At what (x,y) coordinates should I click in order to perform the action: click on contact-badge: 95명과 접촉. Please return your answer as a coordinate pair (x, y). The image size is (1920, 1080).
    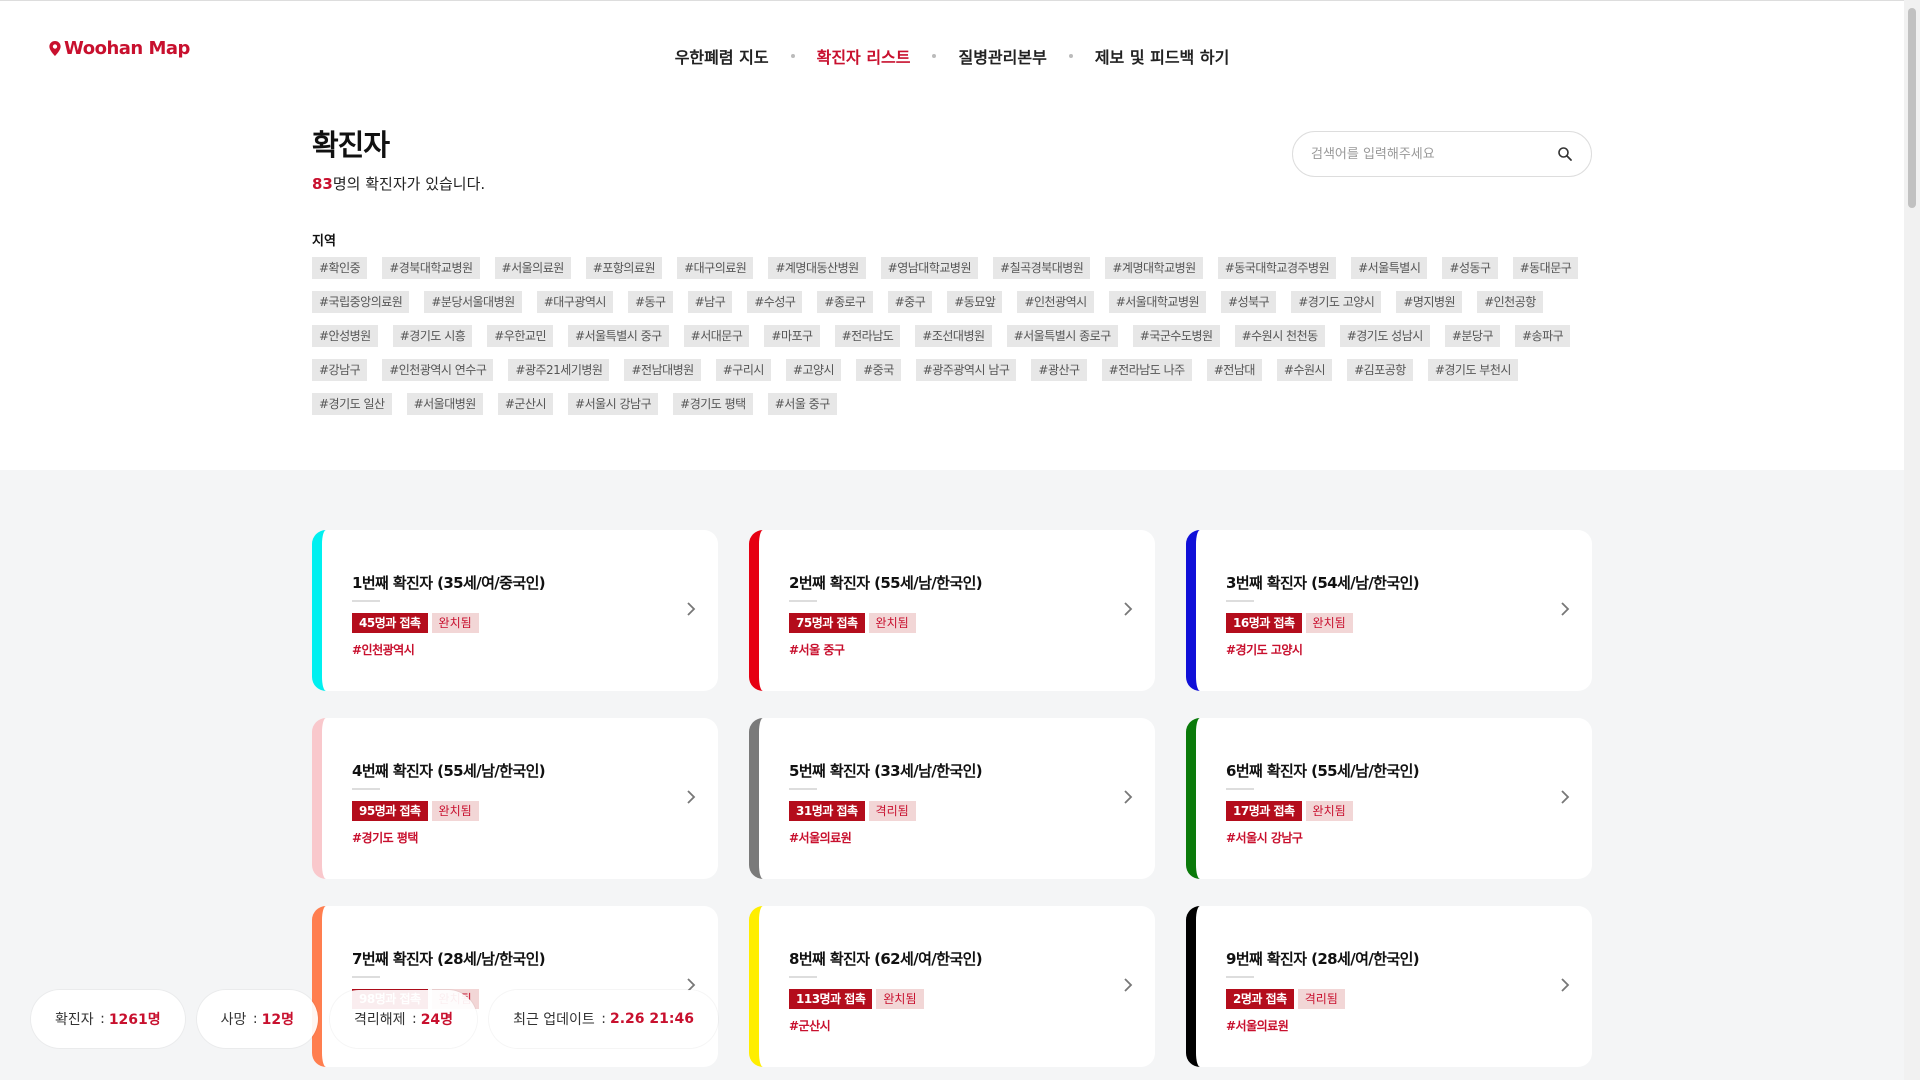
    Looking at the image, I should click on (390, 811).